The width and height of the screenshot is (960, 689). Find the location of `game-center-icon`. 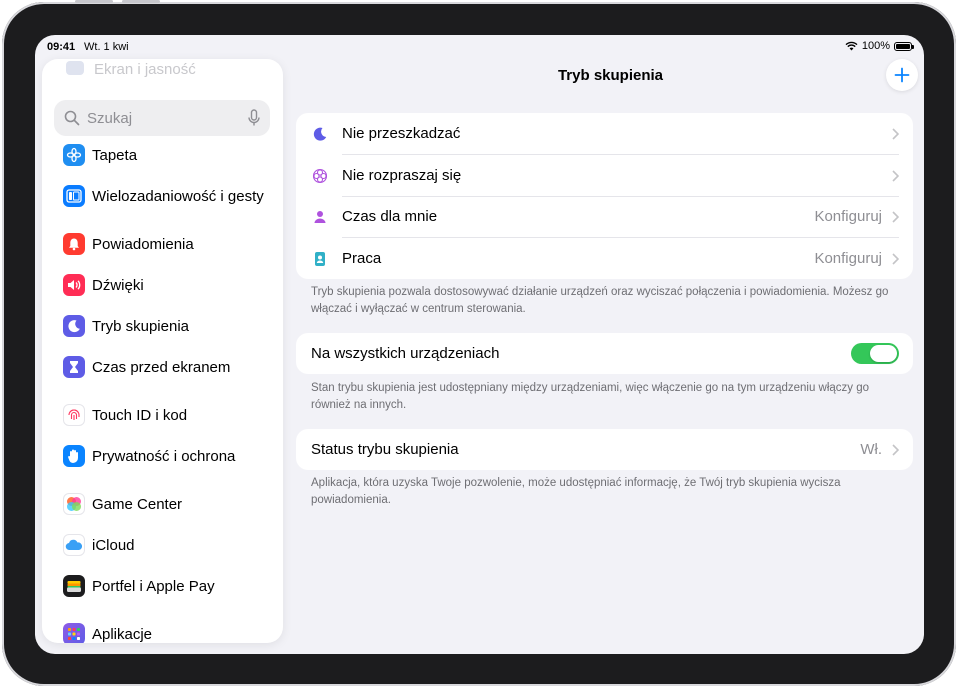

game-center-icon is located at coordinates (74, 504).